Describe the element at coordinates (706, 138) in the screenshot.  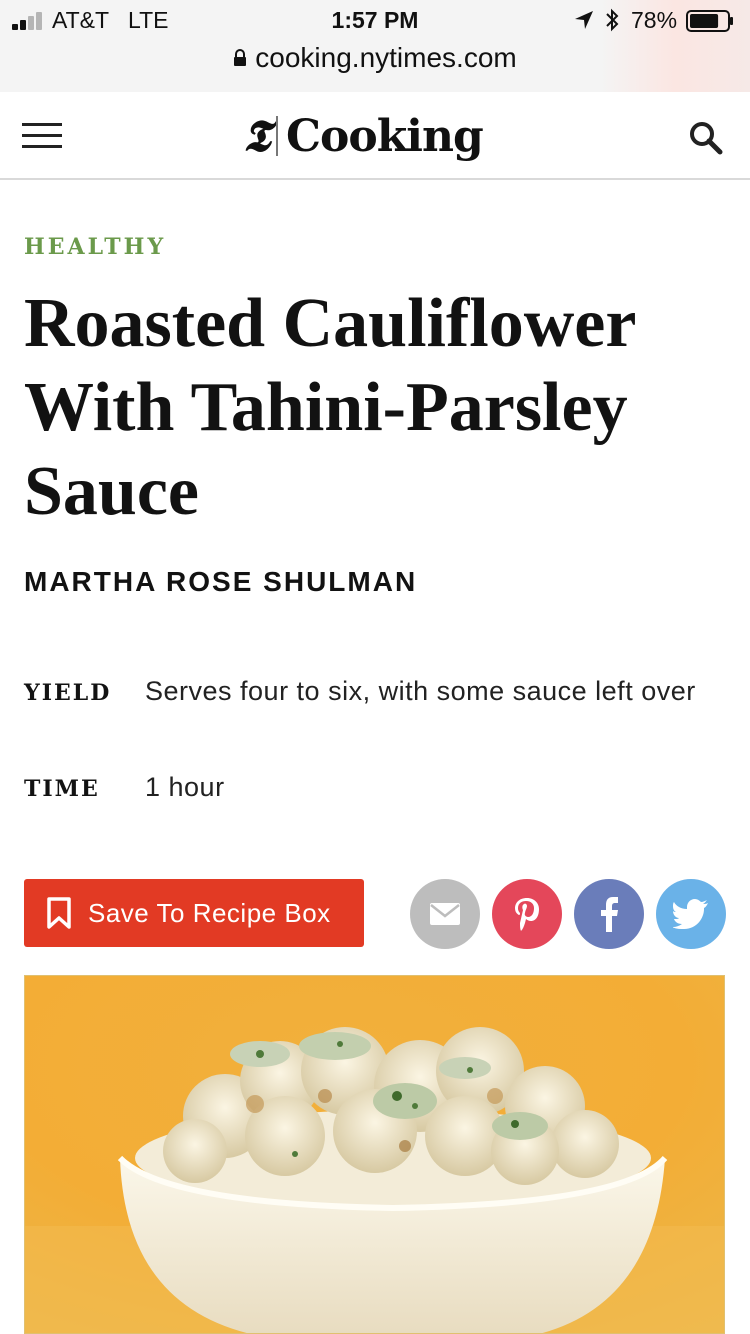
I see `search-icon` at that location.